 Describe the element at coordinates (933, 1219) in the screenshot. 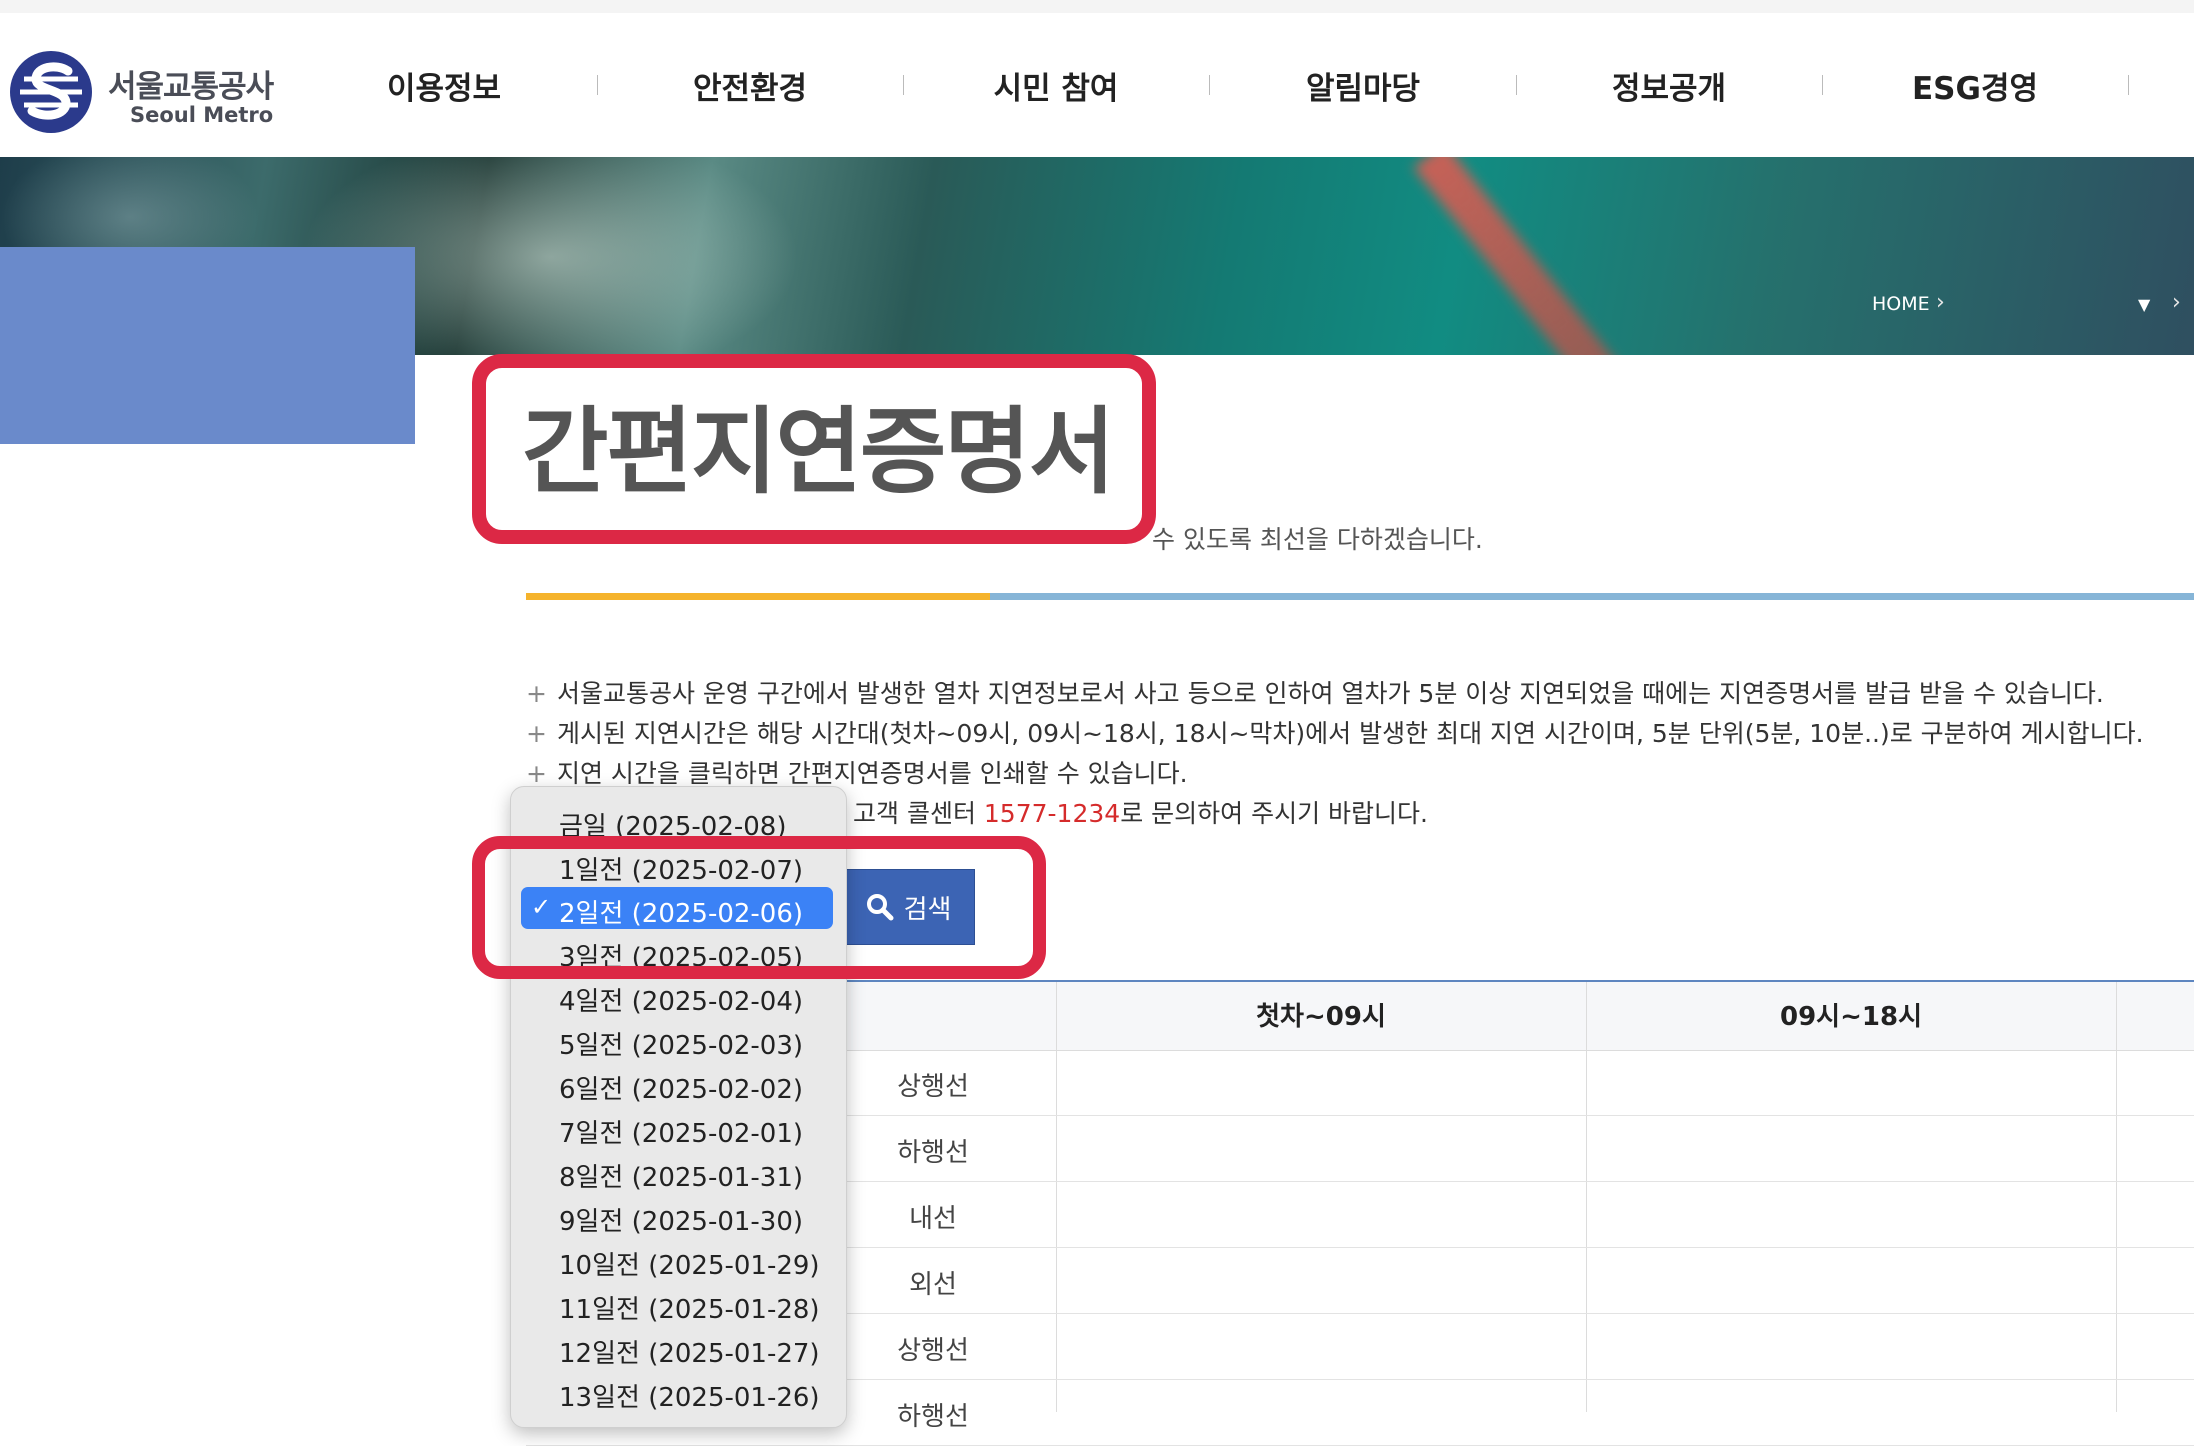

I see `row-label: 내선` at that location.